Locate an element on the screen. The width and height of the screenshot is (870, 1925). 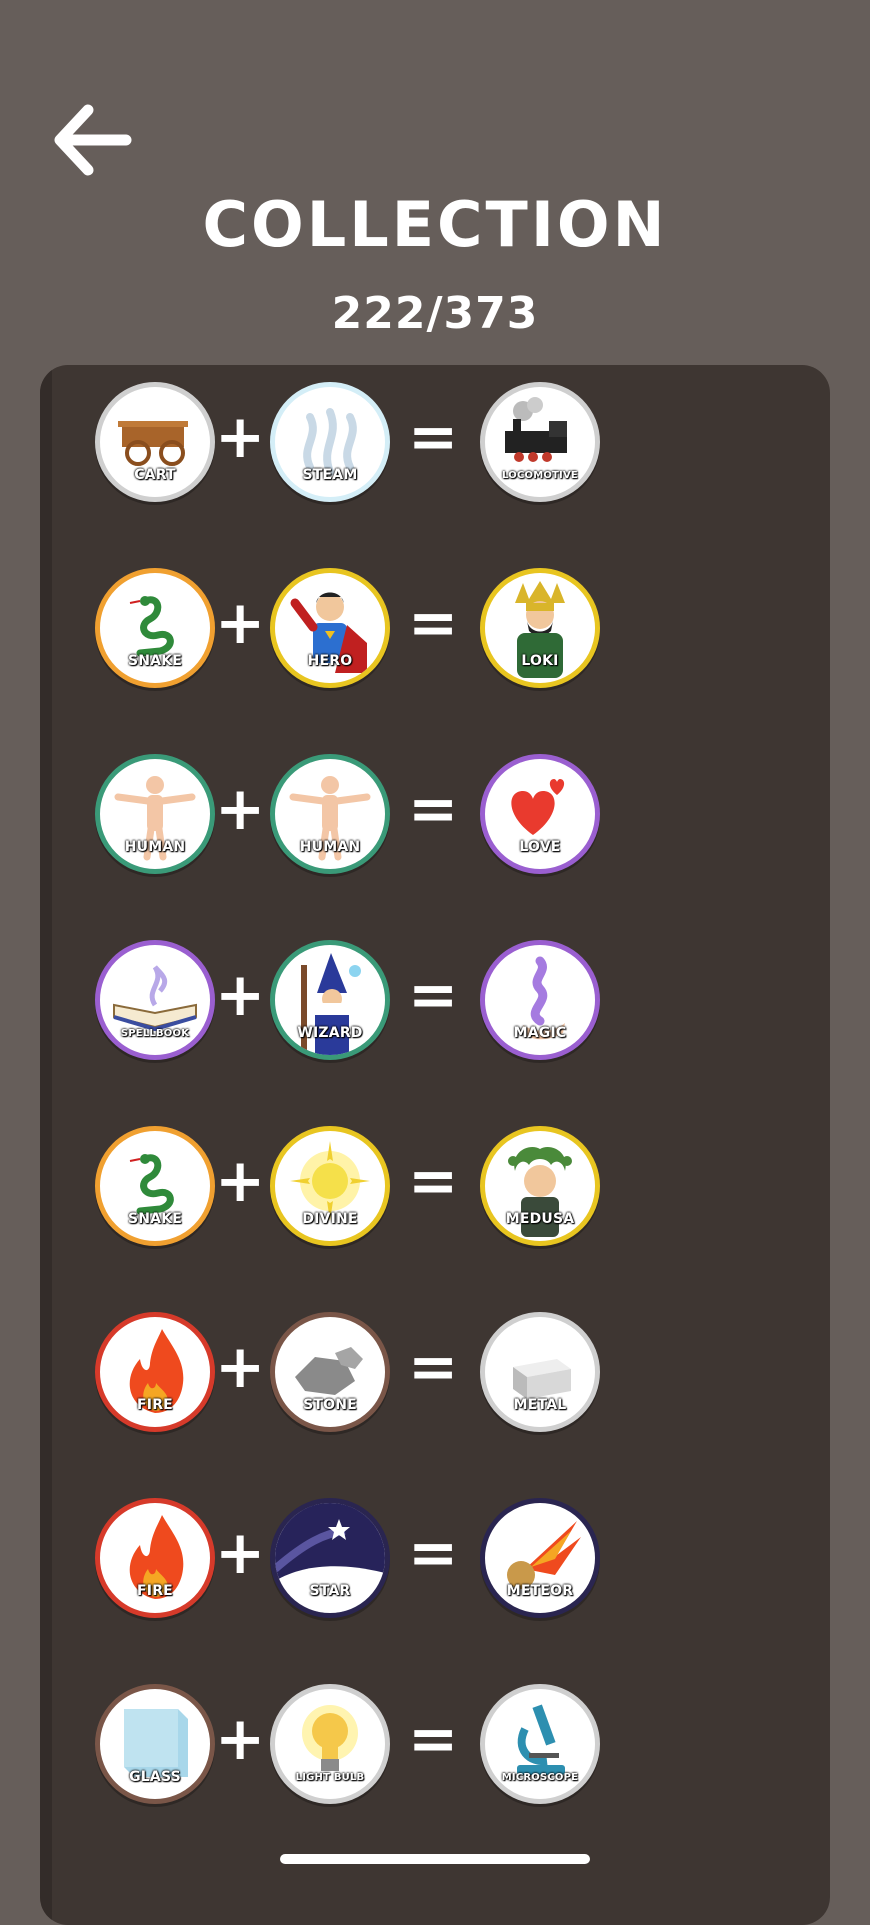
ingredient-a-element: GLASS is located at coordinates (155, 1744).